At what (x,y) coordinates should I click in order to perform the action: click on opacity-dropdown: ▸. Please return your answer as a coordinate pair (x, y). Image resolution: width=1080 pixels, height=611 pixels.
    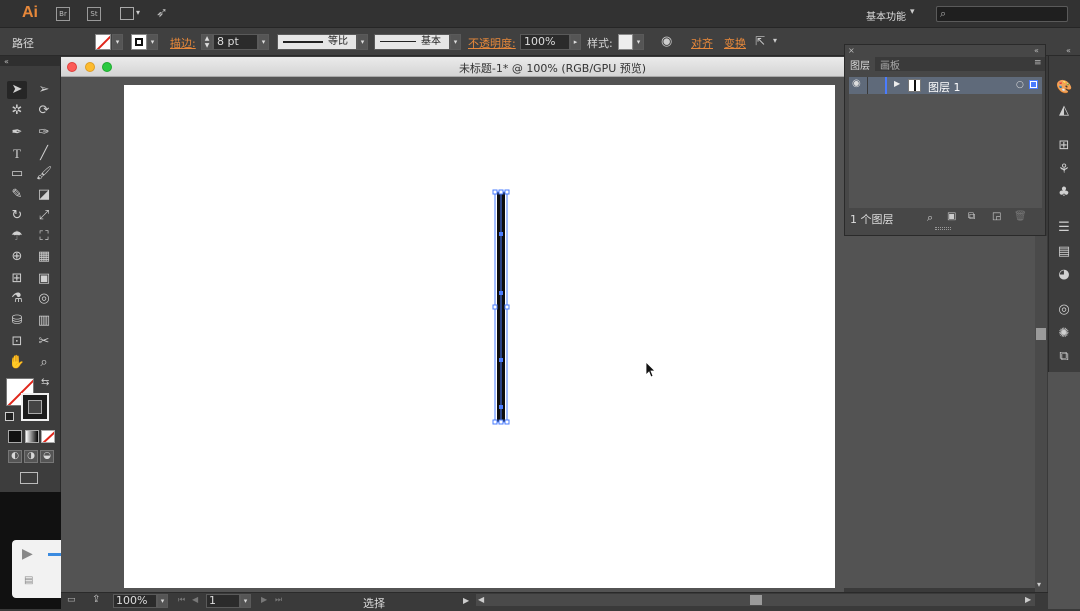
    Looking at the image, I should click on (575, 42).